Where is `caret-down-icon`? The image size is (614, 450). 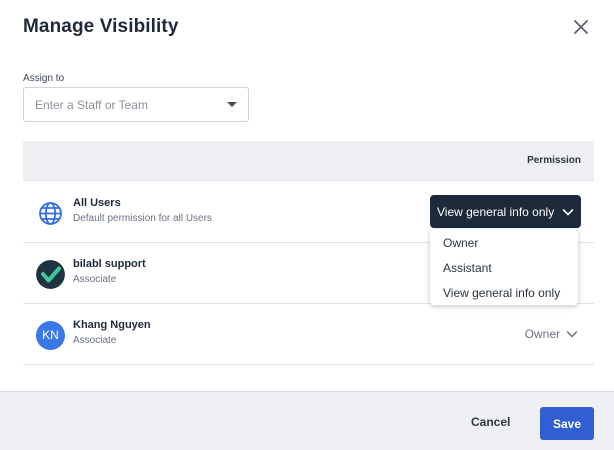 caret-down-icon is located at coordinates (232, 104).